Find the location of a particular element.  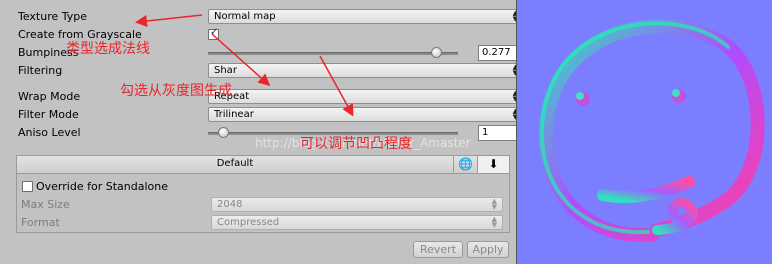

texture-type-label: Texture Type is located at coordinates (53, 16).